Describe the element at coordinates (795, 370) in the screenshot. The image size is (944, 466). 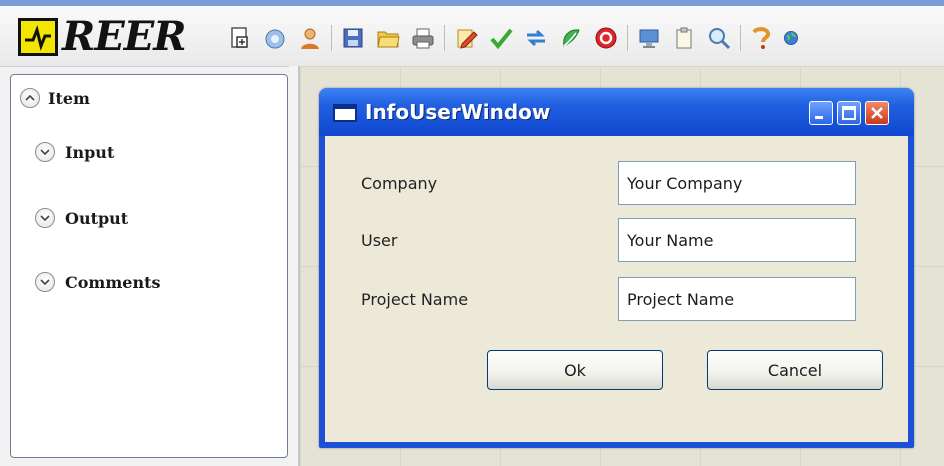
I see `cancel-button: Cancel` at that location.